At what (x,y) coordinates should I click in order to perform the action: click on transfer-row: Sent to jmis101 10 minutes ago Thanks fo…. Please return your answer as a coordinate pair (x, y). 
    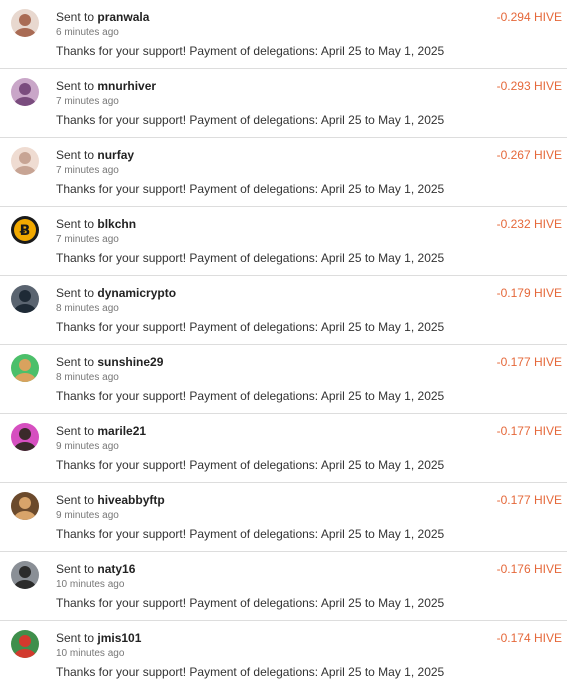
    Looking at the image, I should click on (283, 655).